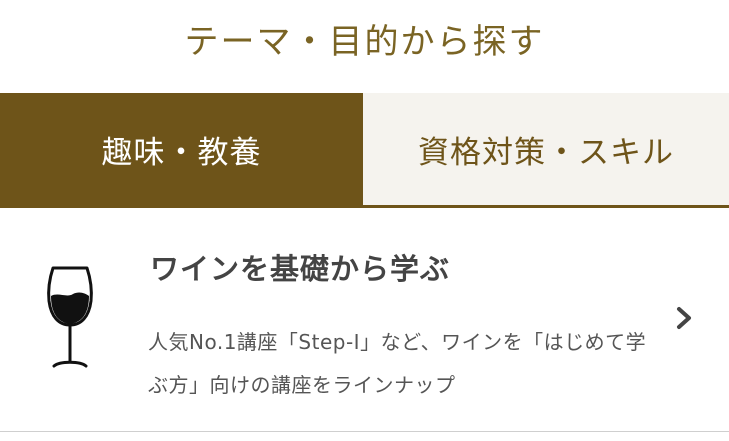  Describe the element at coordinates (300, 269) in the screenshot. I see `course-title: ワインを基礎から学ぶ` at that location.